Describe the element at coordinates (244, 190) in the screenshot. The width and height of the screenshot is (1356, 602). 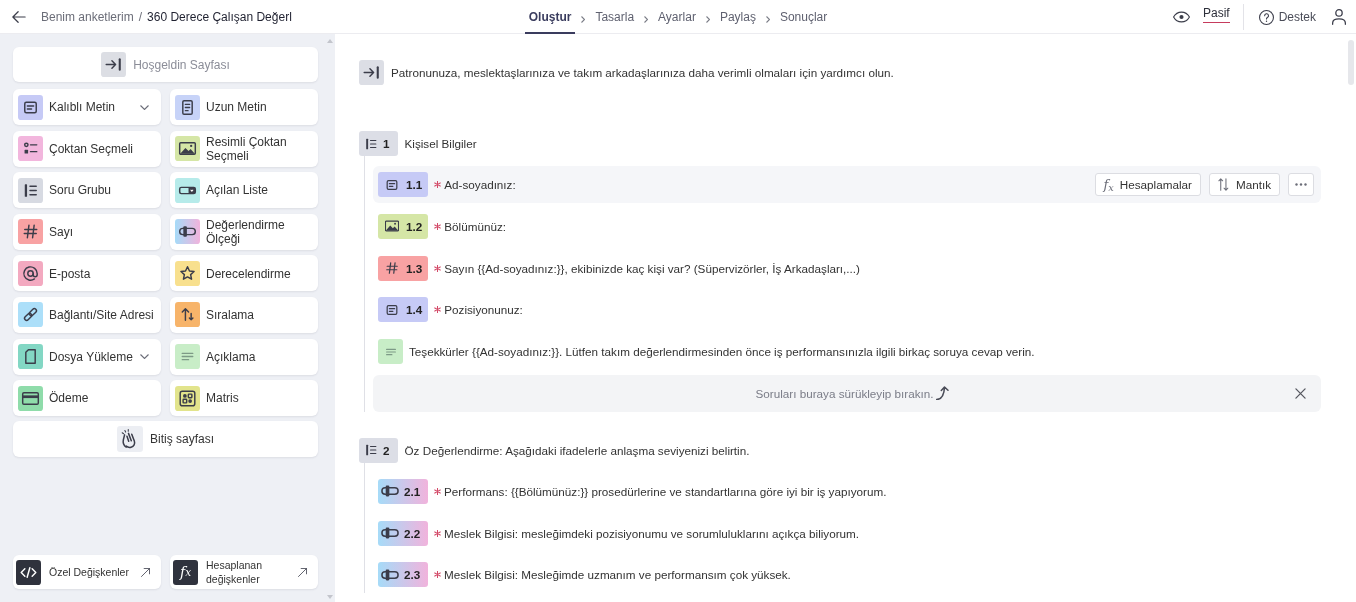
I see `question-type-button: Açılan Liste` at that location.